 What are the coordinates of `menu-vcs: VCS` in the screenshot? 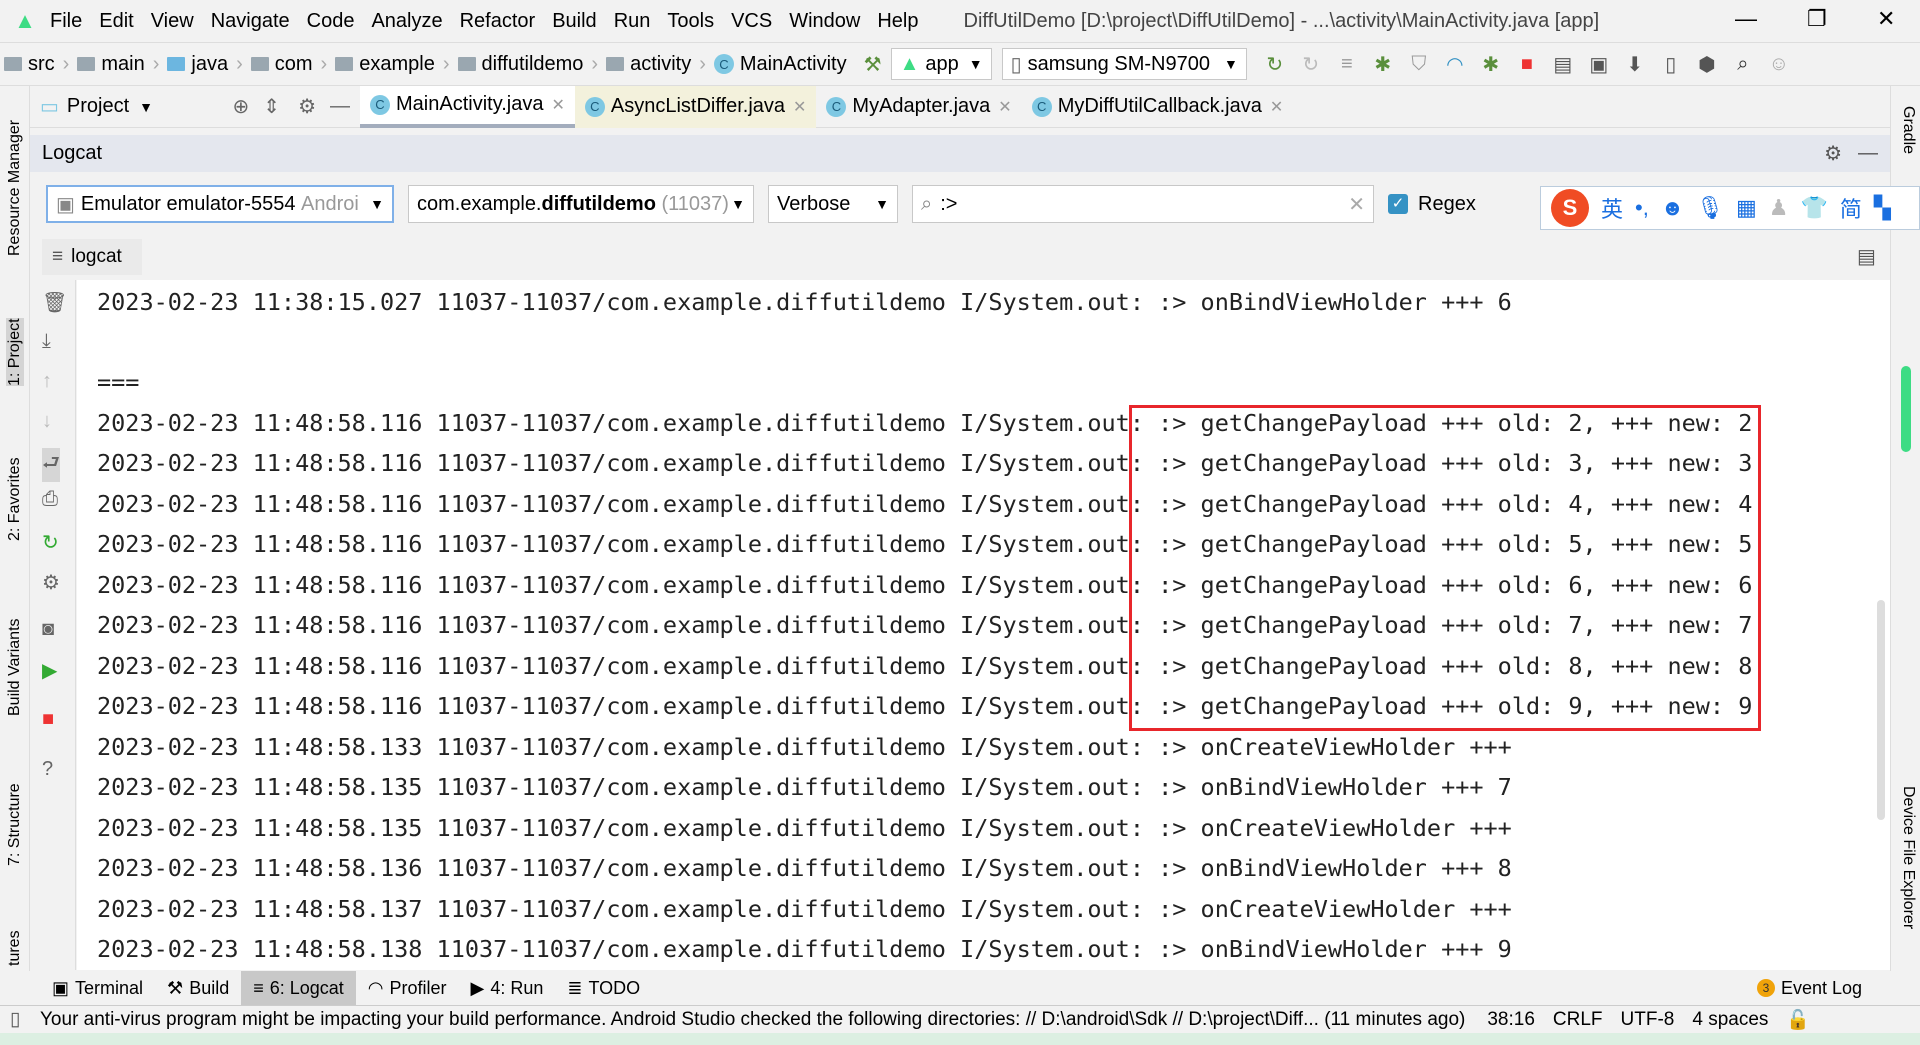 It's located at (751, 21).